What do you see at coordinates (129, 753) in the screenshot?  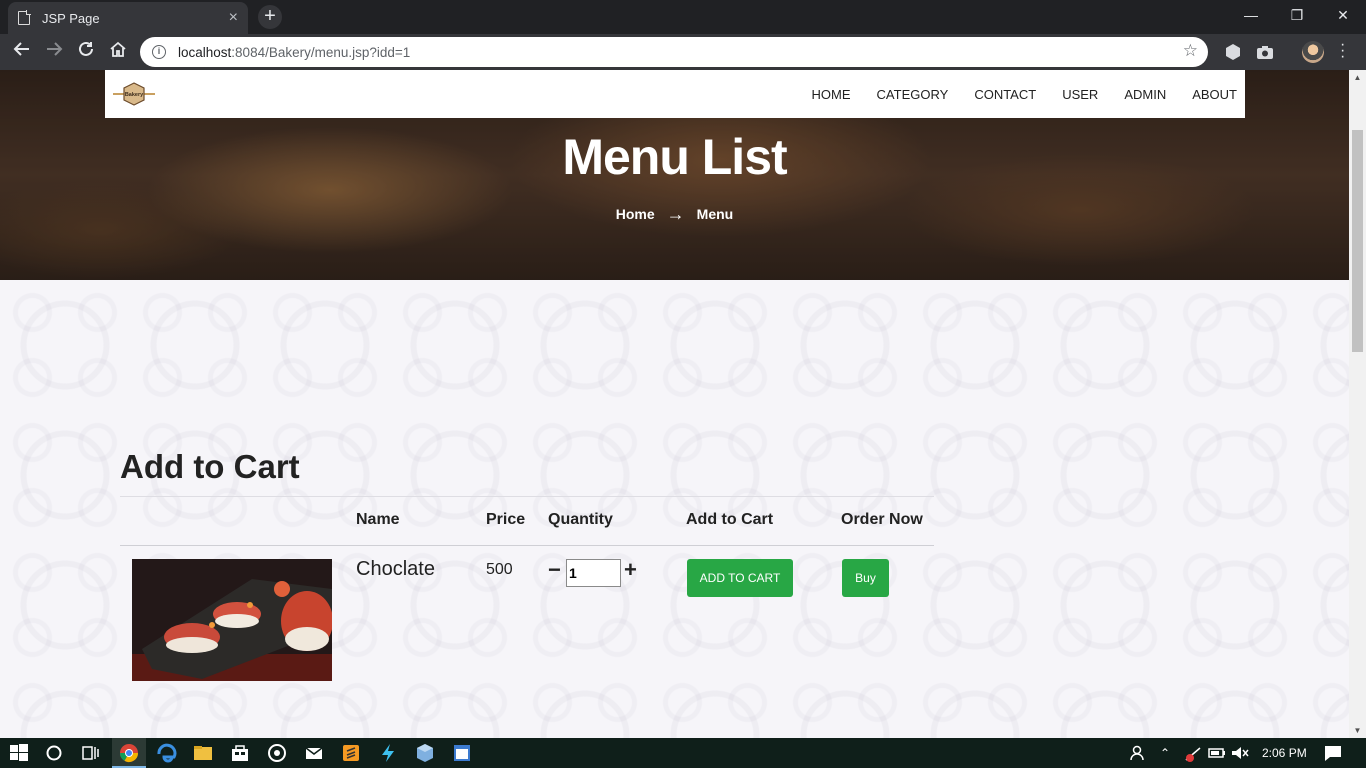 I see `chrome-icon` at bounding box center [129, 753].